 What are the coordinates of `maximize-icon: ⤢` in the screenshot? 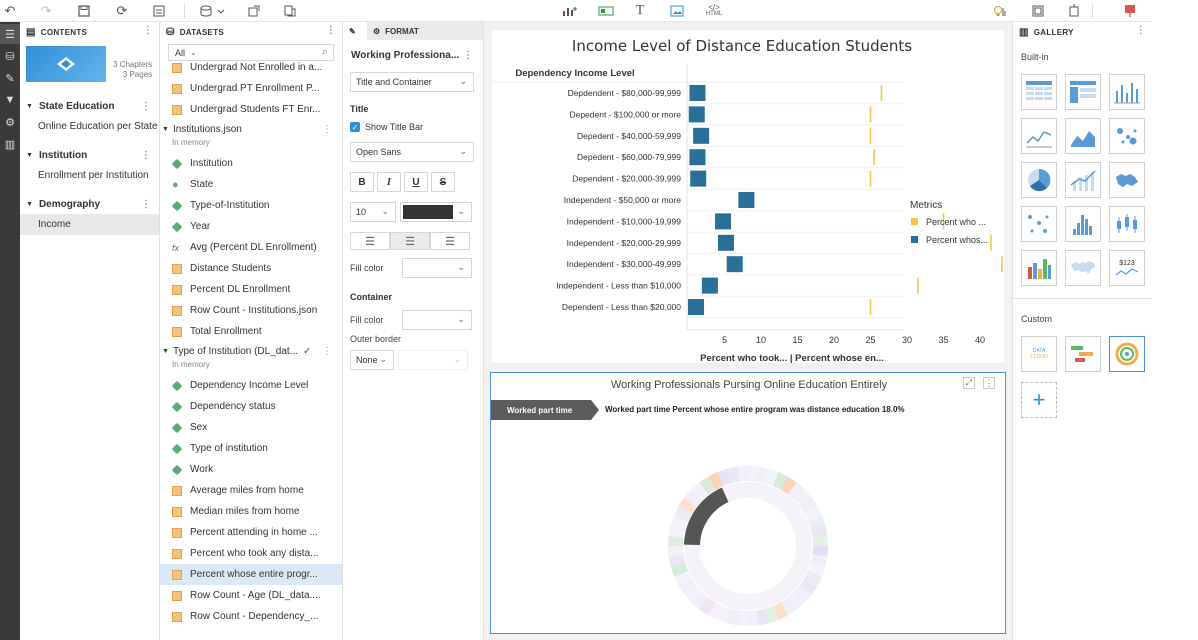 It's located at (969, 383).